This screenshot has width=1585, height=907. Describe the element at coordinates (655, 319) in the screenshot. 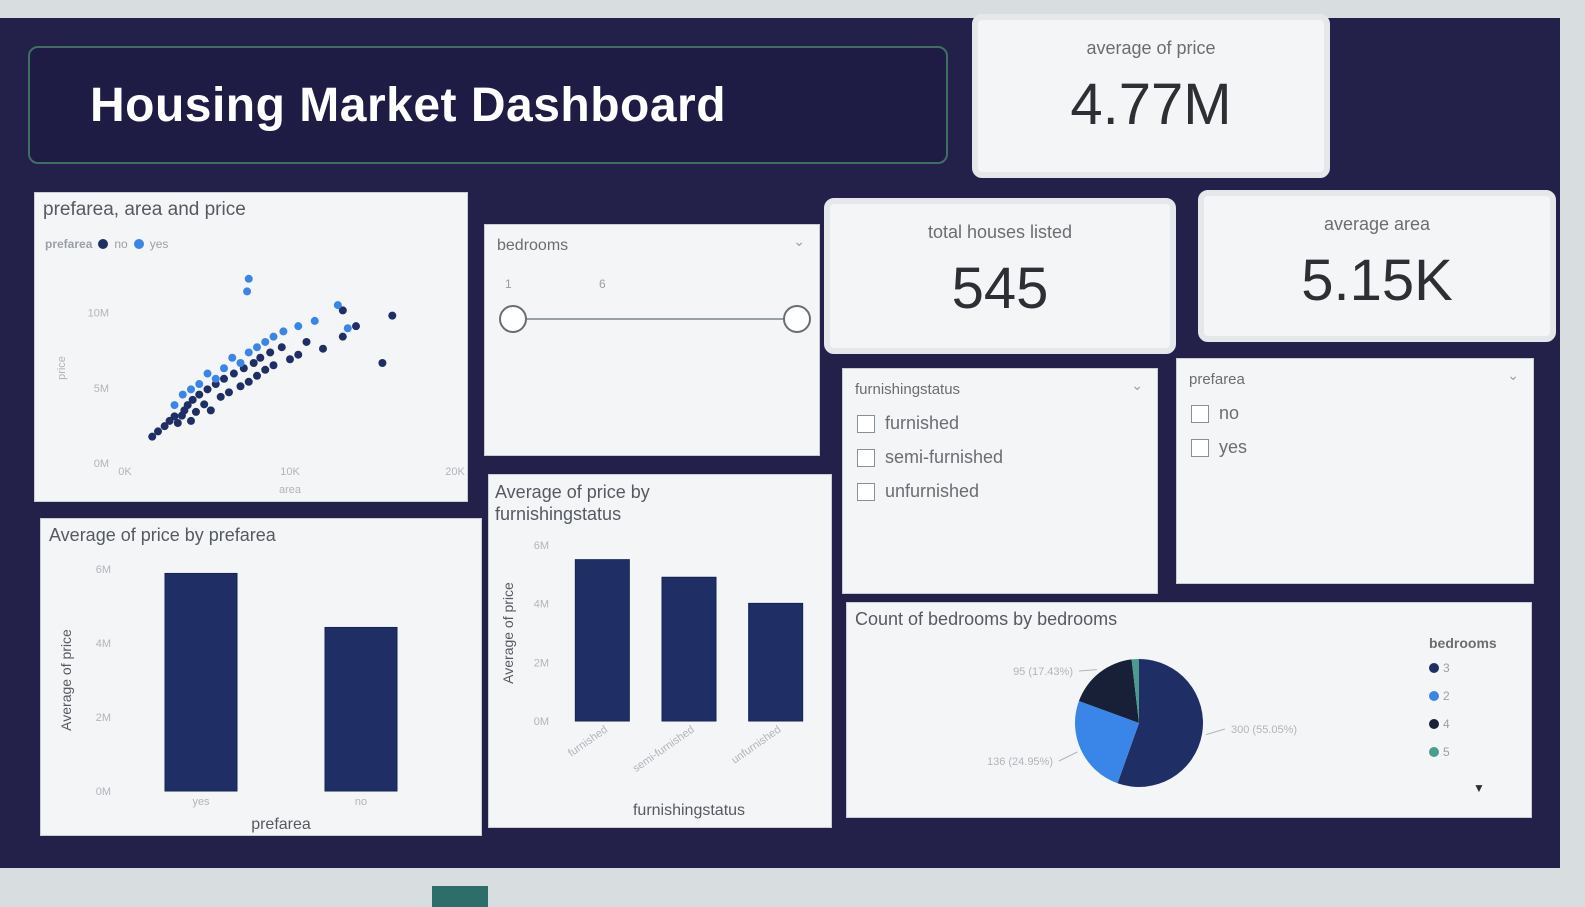

I see `slider-track` at that location.